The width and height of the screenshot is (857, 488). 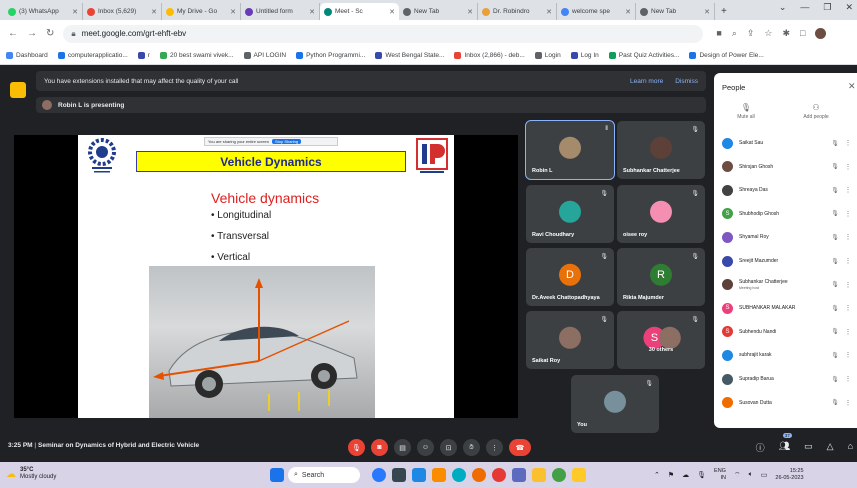 I want to click on activities-badge-icon, so click(x=18, y=90).